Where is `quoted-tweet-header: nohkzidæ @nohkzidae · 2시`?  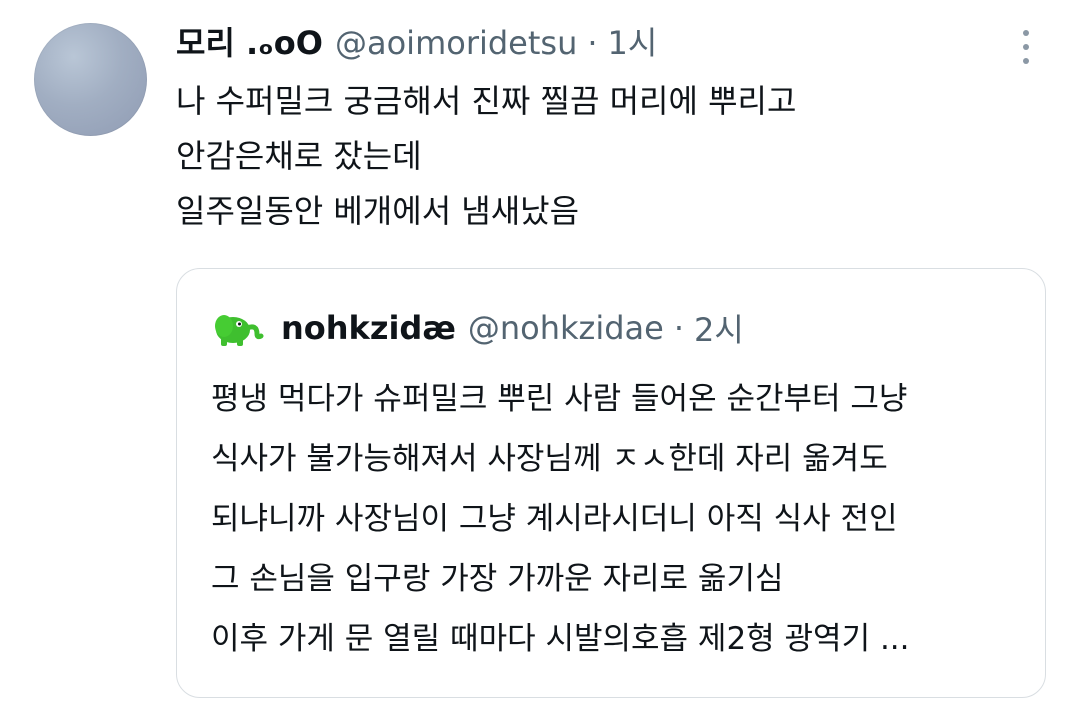
quoted-tweet-header: nohkzidæ @nohkzidae · 2시 is located at coordinates (477, 328).